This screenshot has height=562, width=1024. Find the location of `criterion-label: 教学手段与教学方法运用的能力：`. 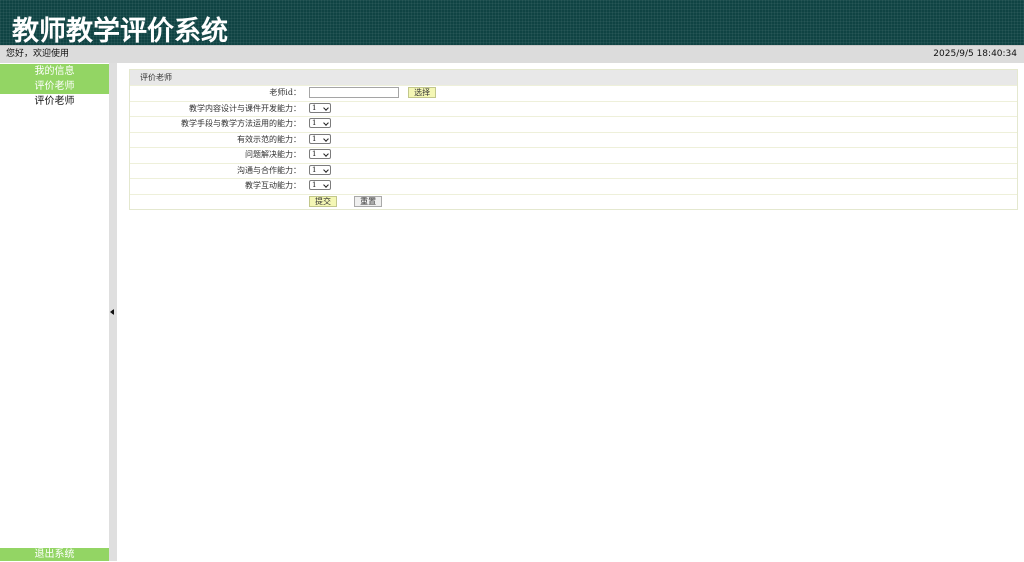

criterion-label: 教学手段与教学方法运用的能力： is located at coordinates (241, 123).